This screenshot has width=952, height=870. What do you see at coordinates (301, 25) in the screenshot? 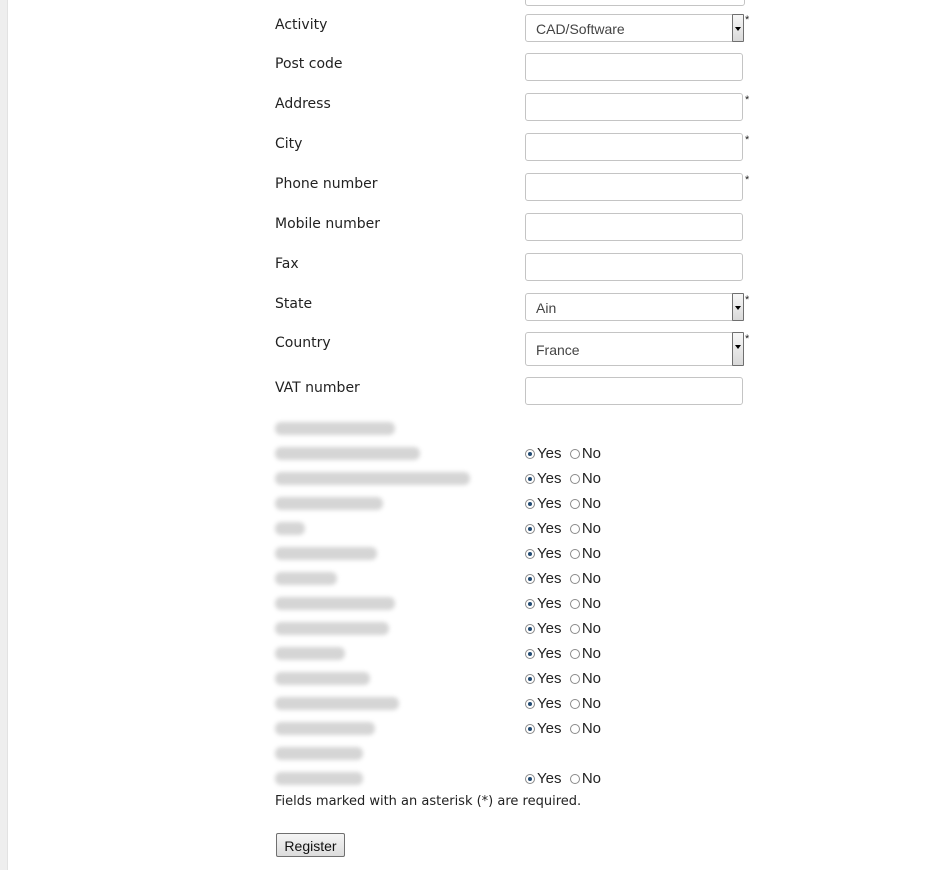
I see `activity-label: Activity` at bounding box center [301, 25].